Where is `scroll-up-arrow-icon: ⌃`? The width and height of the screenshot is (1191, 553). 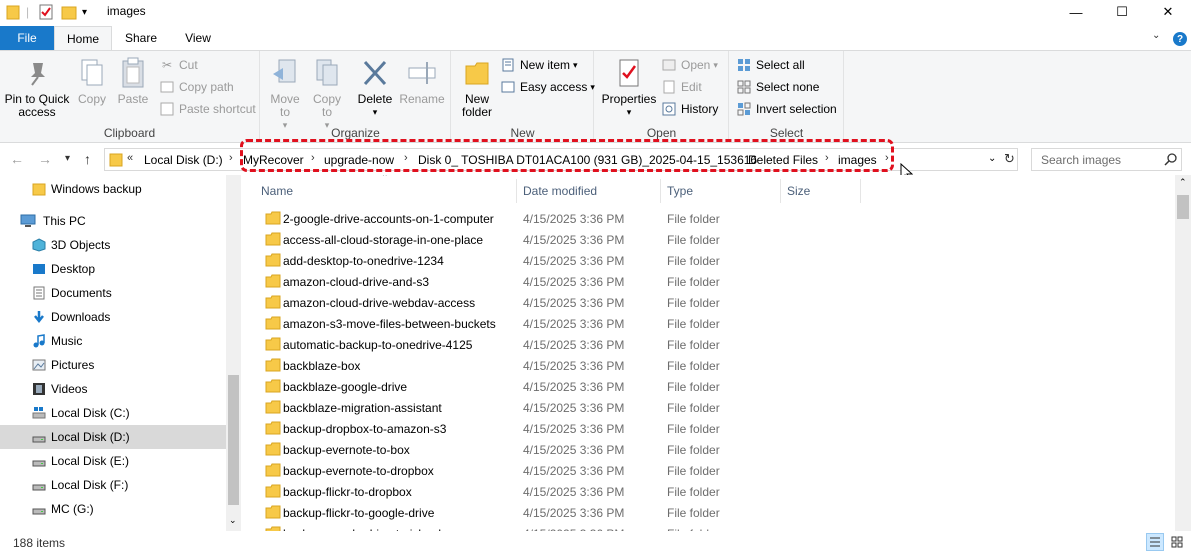 scroll-up-arrow-icon: ⌃ is located at coordinates (1183, 182).